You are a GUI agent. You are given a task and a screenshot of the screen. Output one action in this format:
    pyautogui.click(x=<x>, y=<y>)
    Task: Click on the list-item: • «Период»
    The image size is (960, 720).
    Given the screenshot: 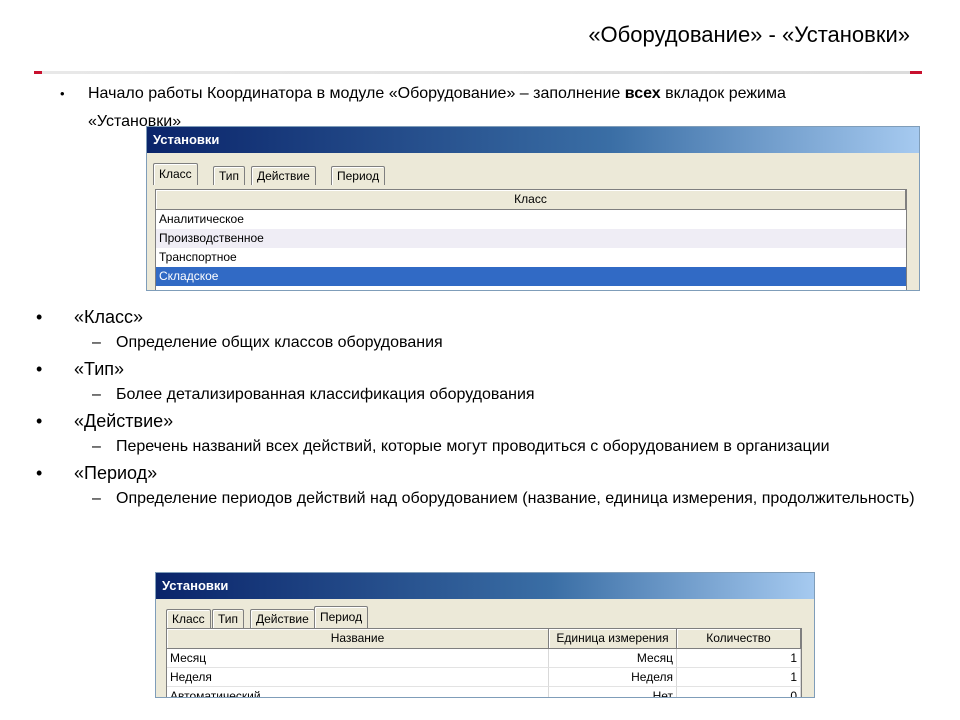 What is the action you would take?
    pyautogui.click(x=97, y=473)
    